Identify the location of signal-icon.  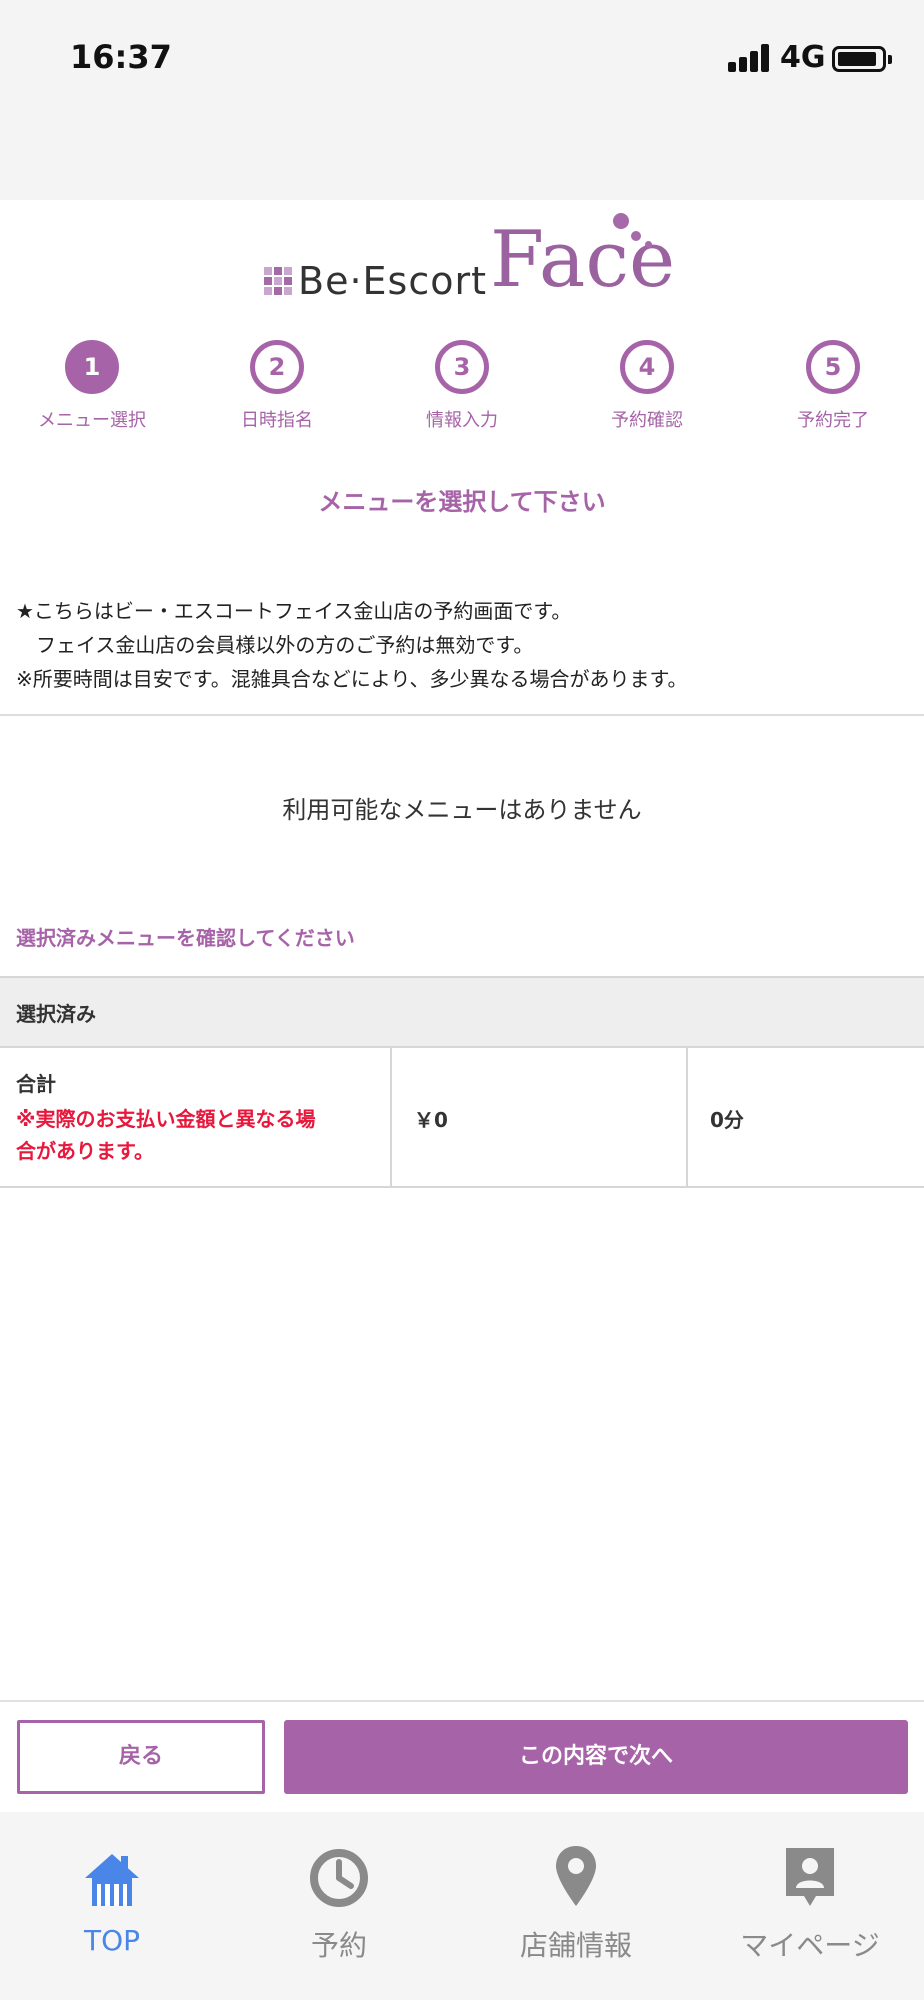
(750, 58).